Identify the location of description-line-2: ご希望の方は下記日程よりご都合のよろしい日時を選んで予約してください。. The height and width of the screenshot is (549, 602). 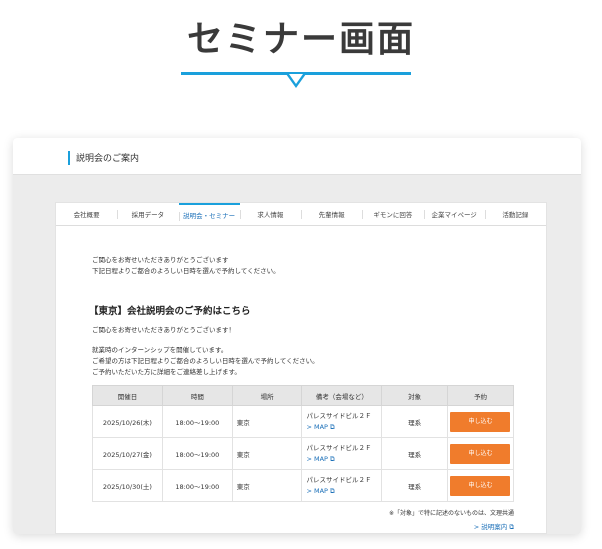
(205, 361).